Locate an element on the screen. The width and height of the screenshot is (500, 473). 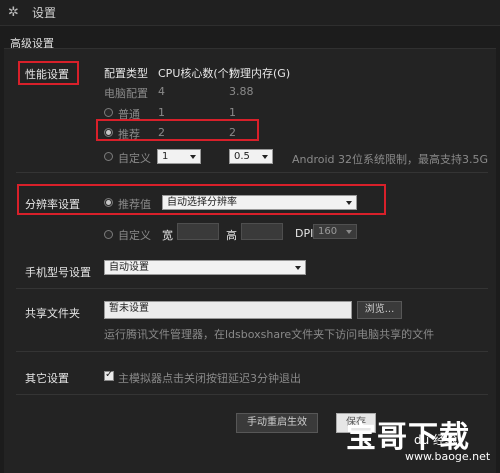
resolution-select: 自动选择分辨率 is located at coordinates (259, 202).